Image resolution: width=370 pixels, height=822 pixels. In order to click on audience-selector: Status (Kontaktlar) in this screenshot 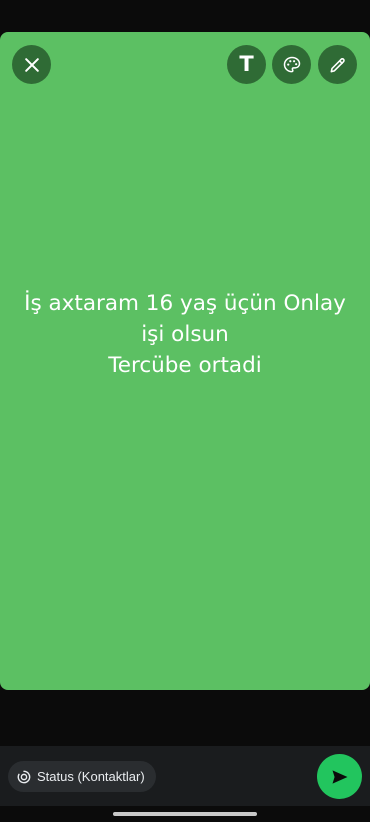, I will do `click(82, 776)`.